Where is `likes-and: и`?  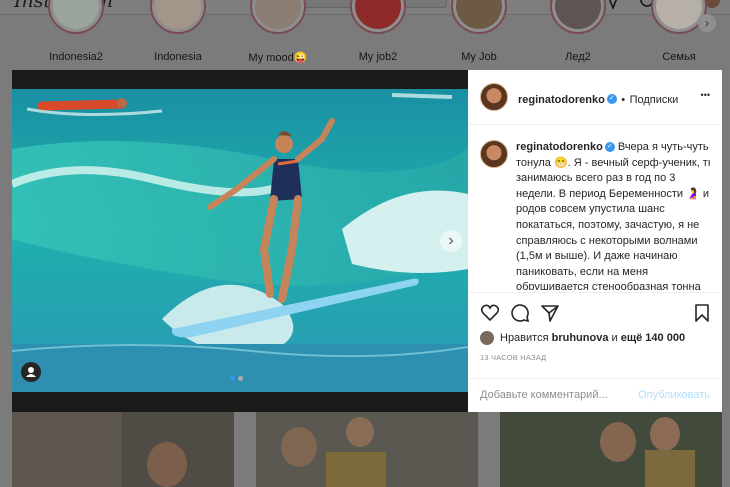
likes-and: и is located at coordinates (614, 337).